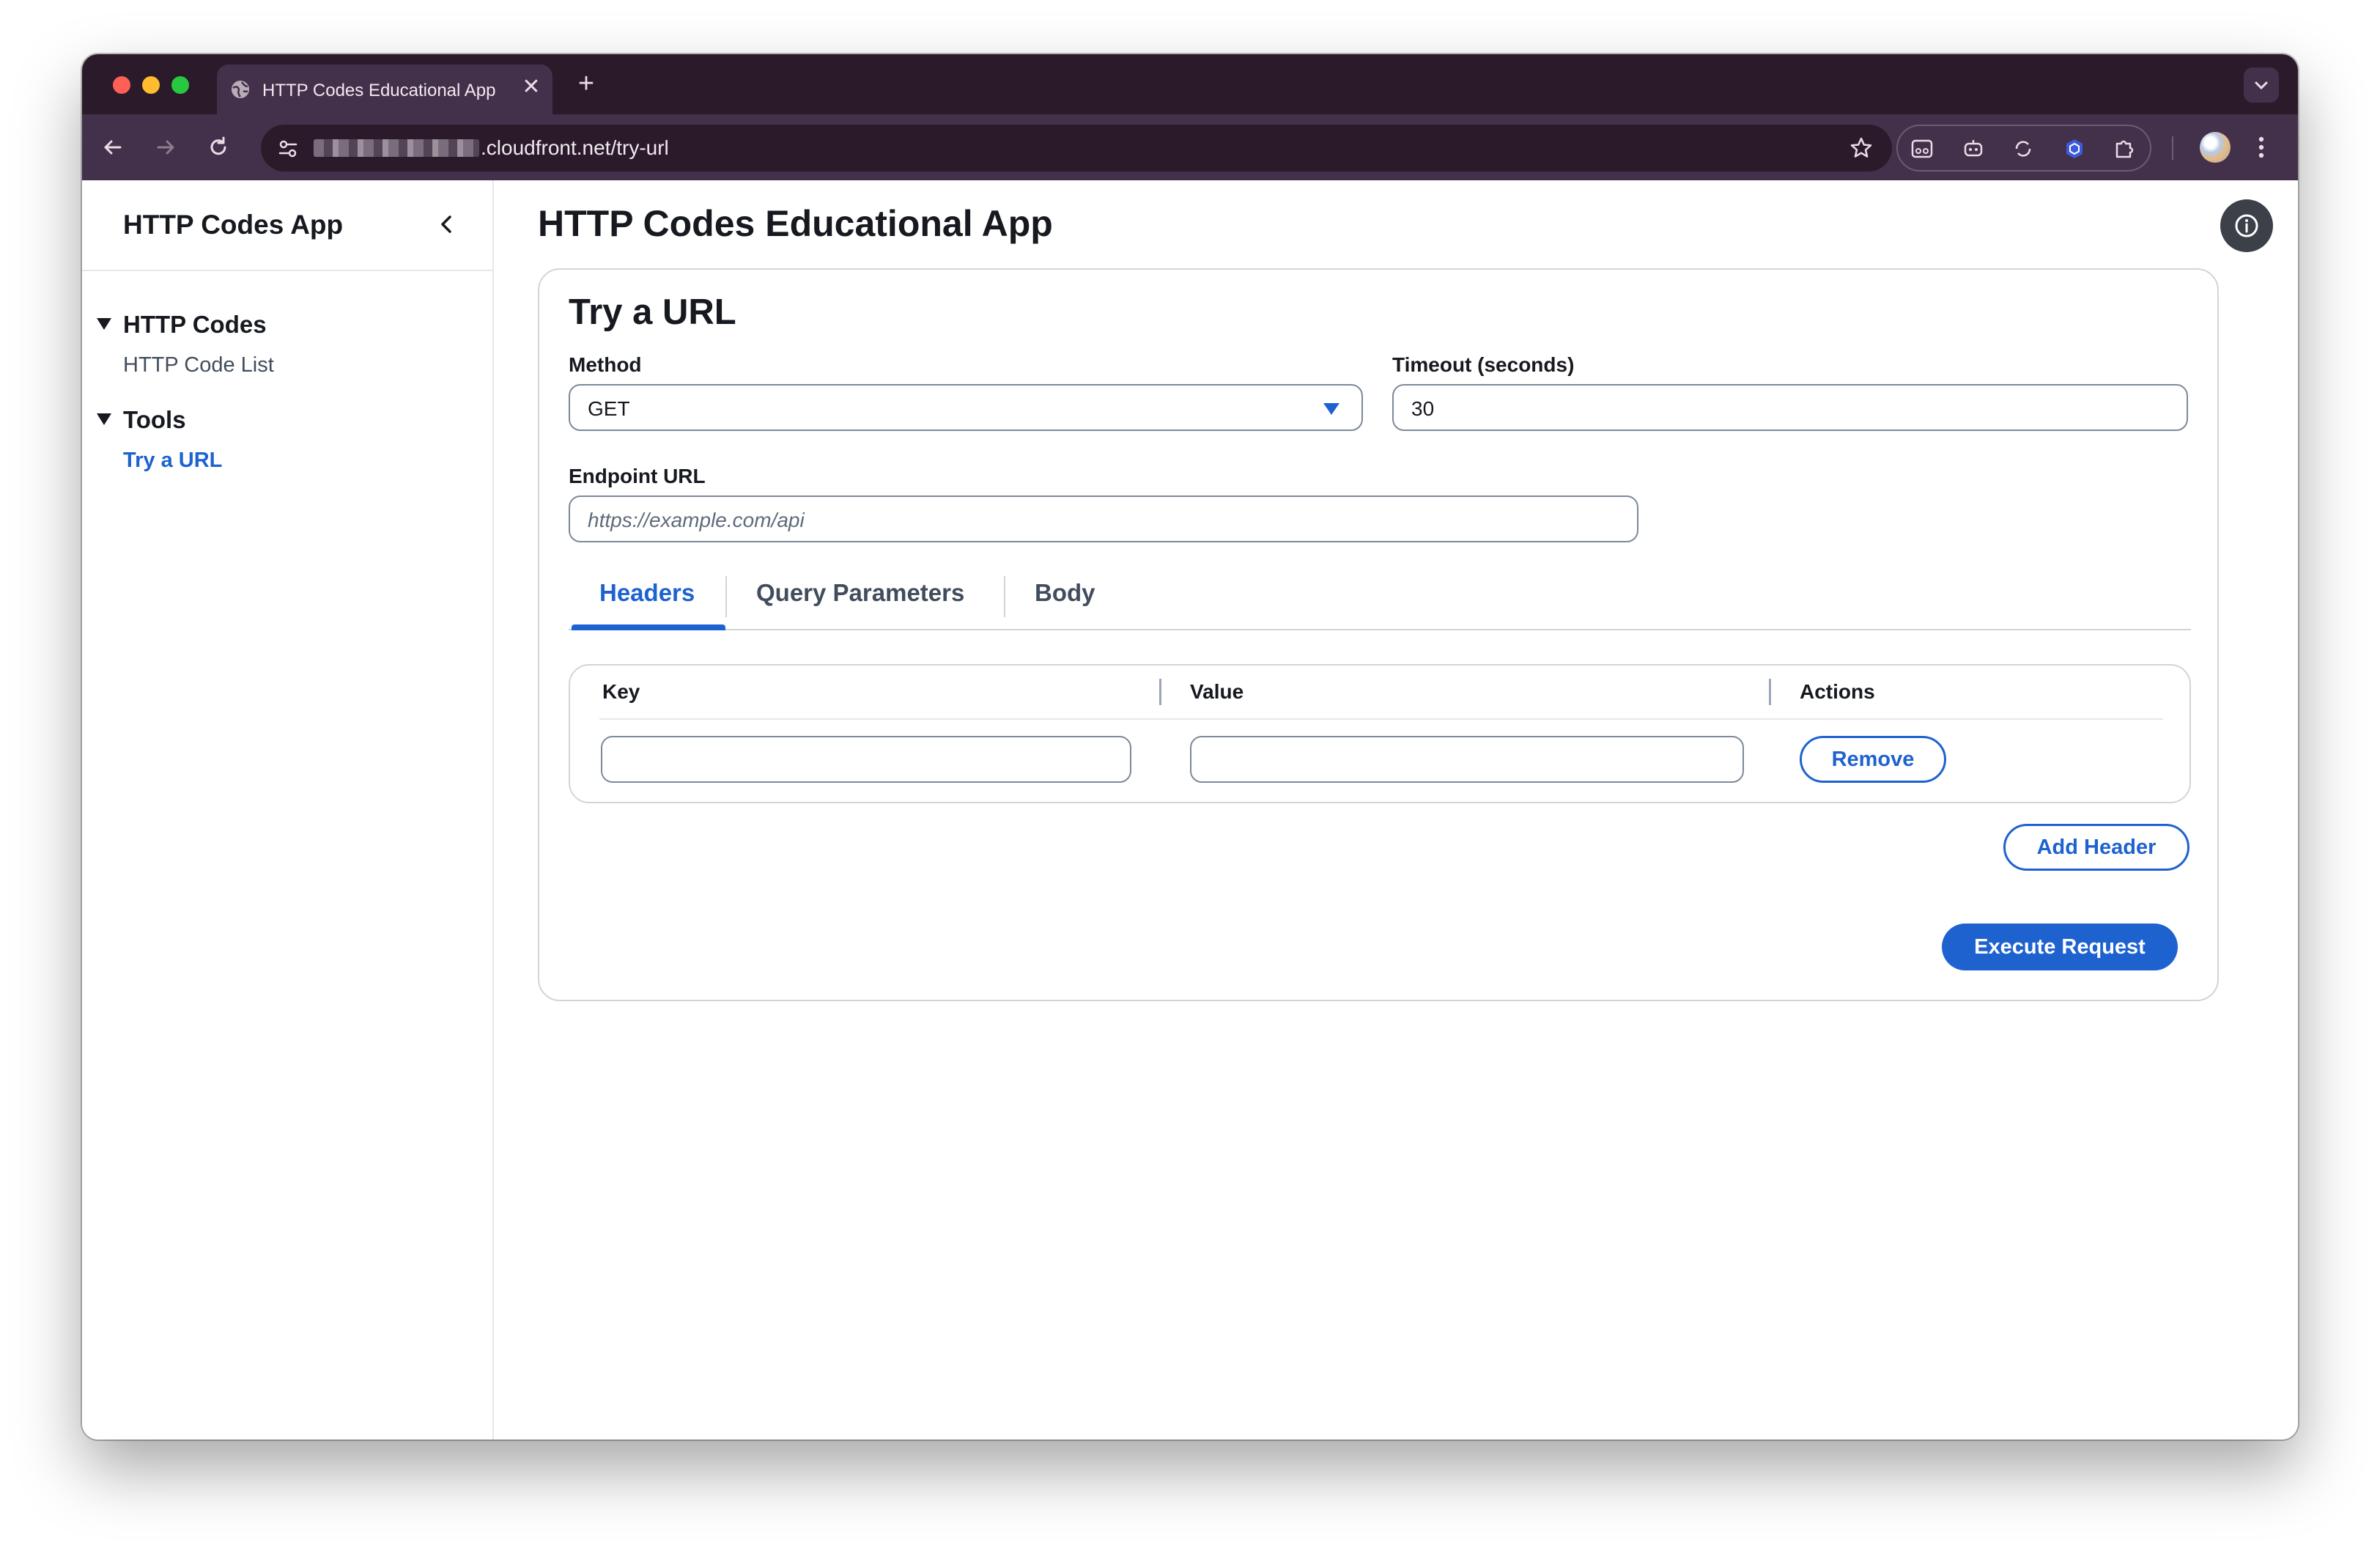  I want to click on tab-body: Body, so click(1065, 593).